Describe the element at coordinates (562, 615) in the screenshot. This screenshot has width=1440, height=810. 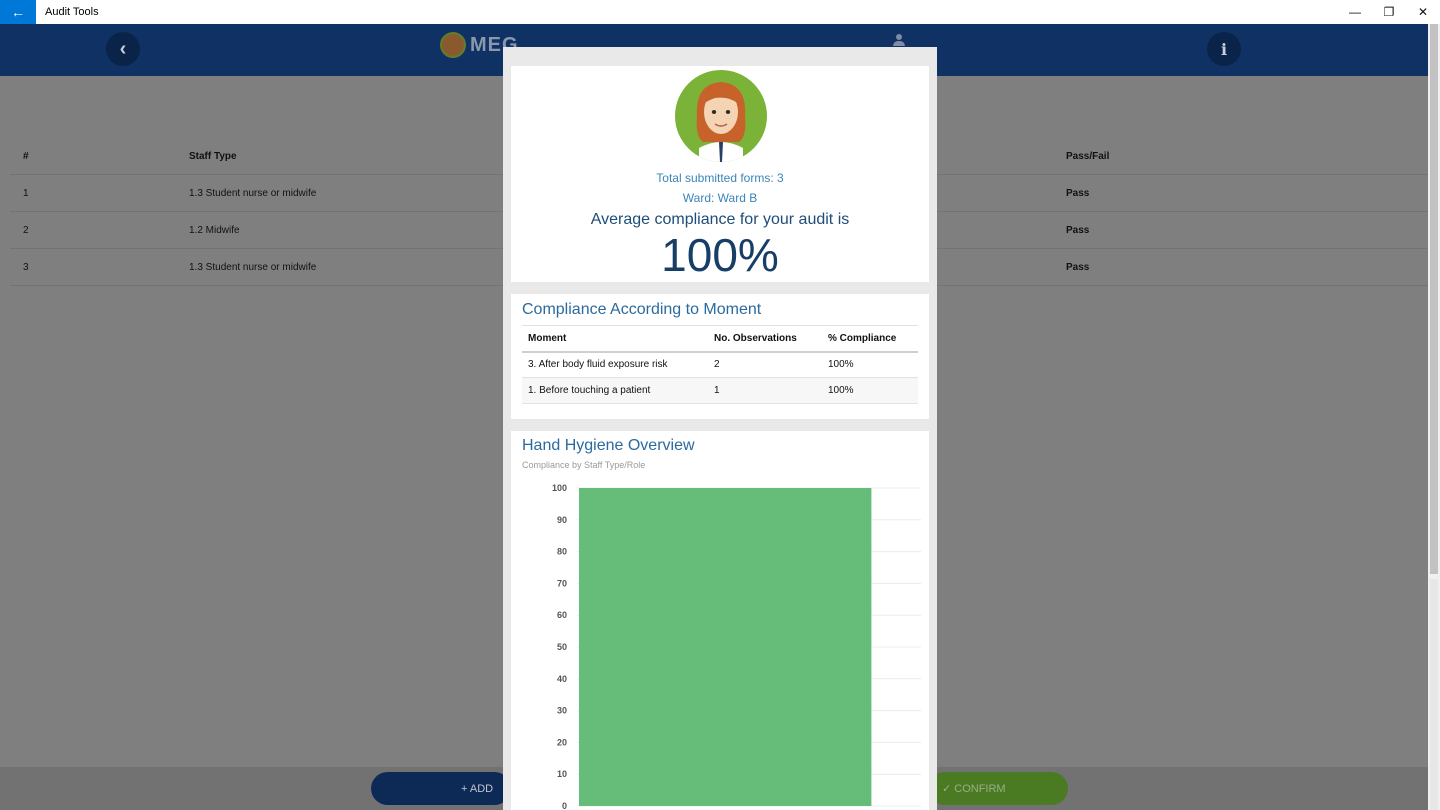
I see `y-tick-label: 60` at that location.